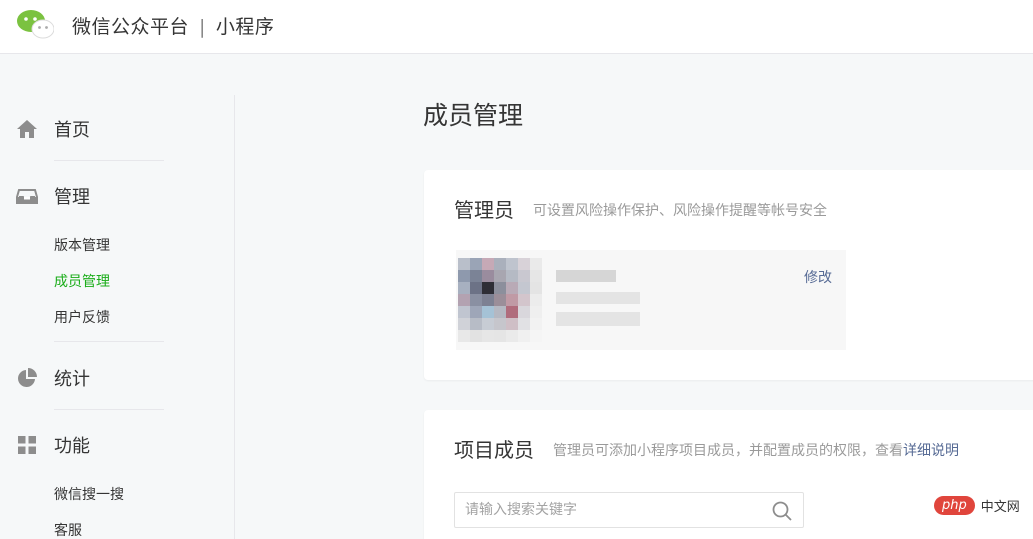 The height and width of the screenshot is (539, 1033). Describe the element at coordinates (234, 317) in the screenshot. I see `sidebar-divider` at that location.